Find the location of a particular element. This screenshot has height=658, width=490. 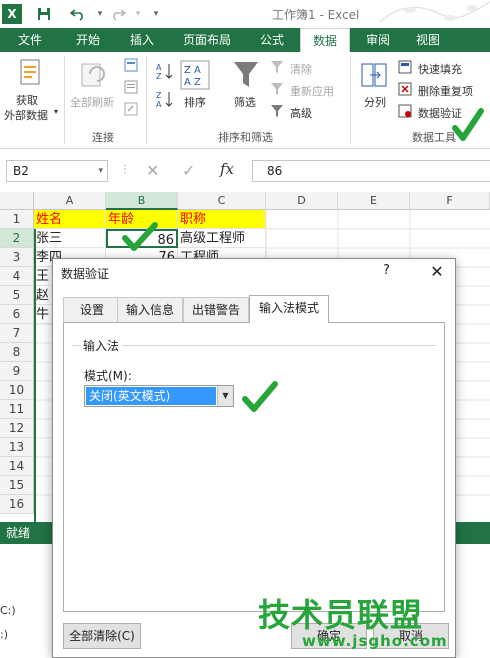

edit-links-icon is located at coordinates (131, 110).